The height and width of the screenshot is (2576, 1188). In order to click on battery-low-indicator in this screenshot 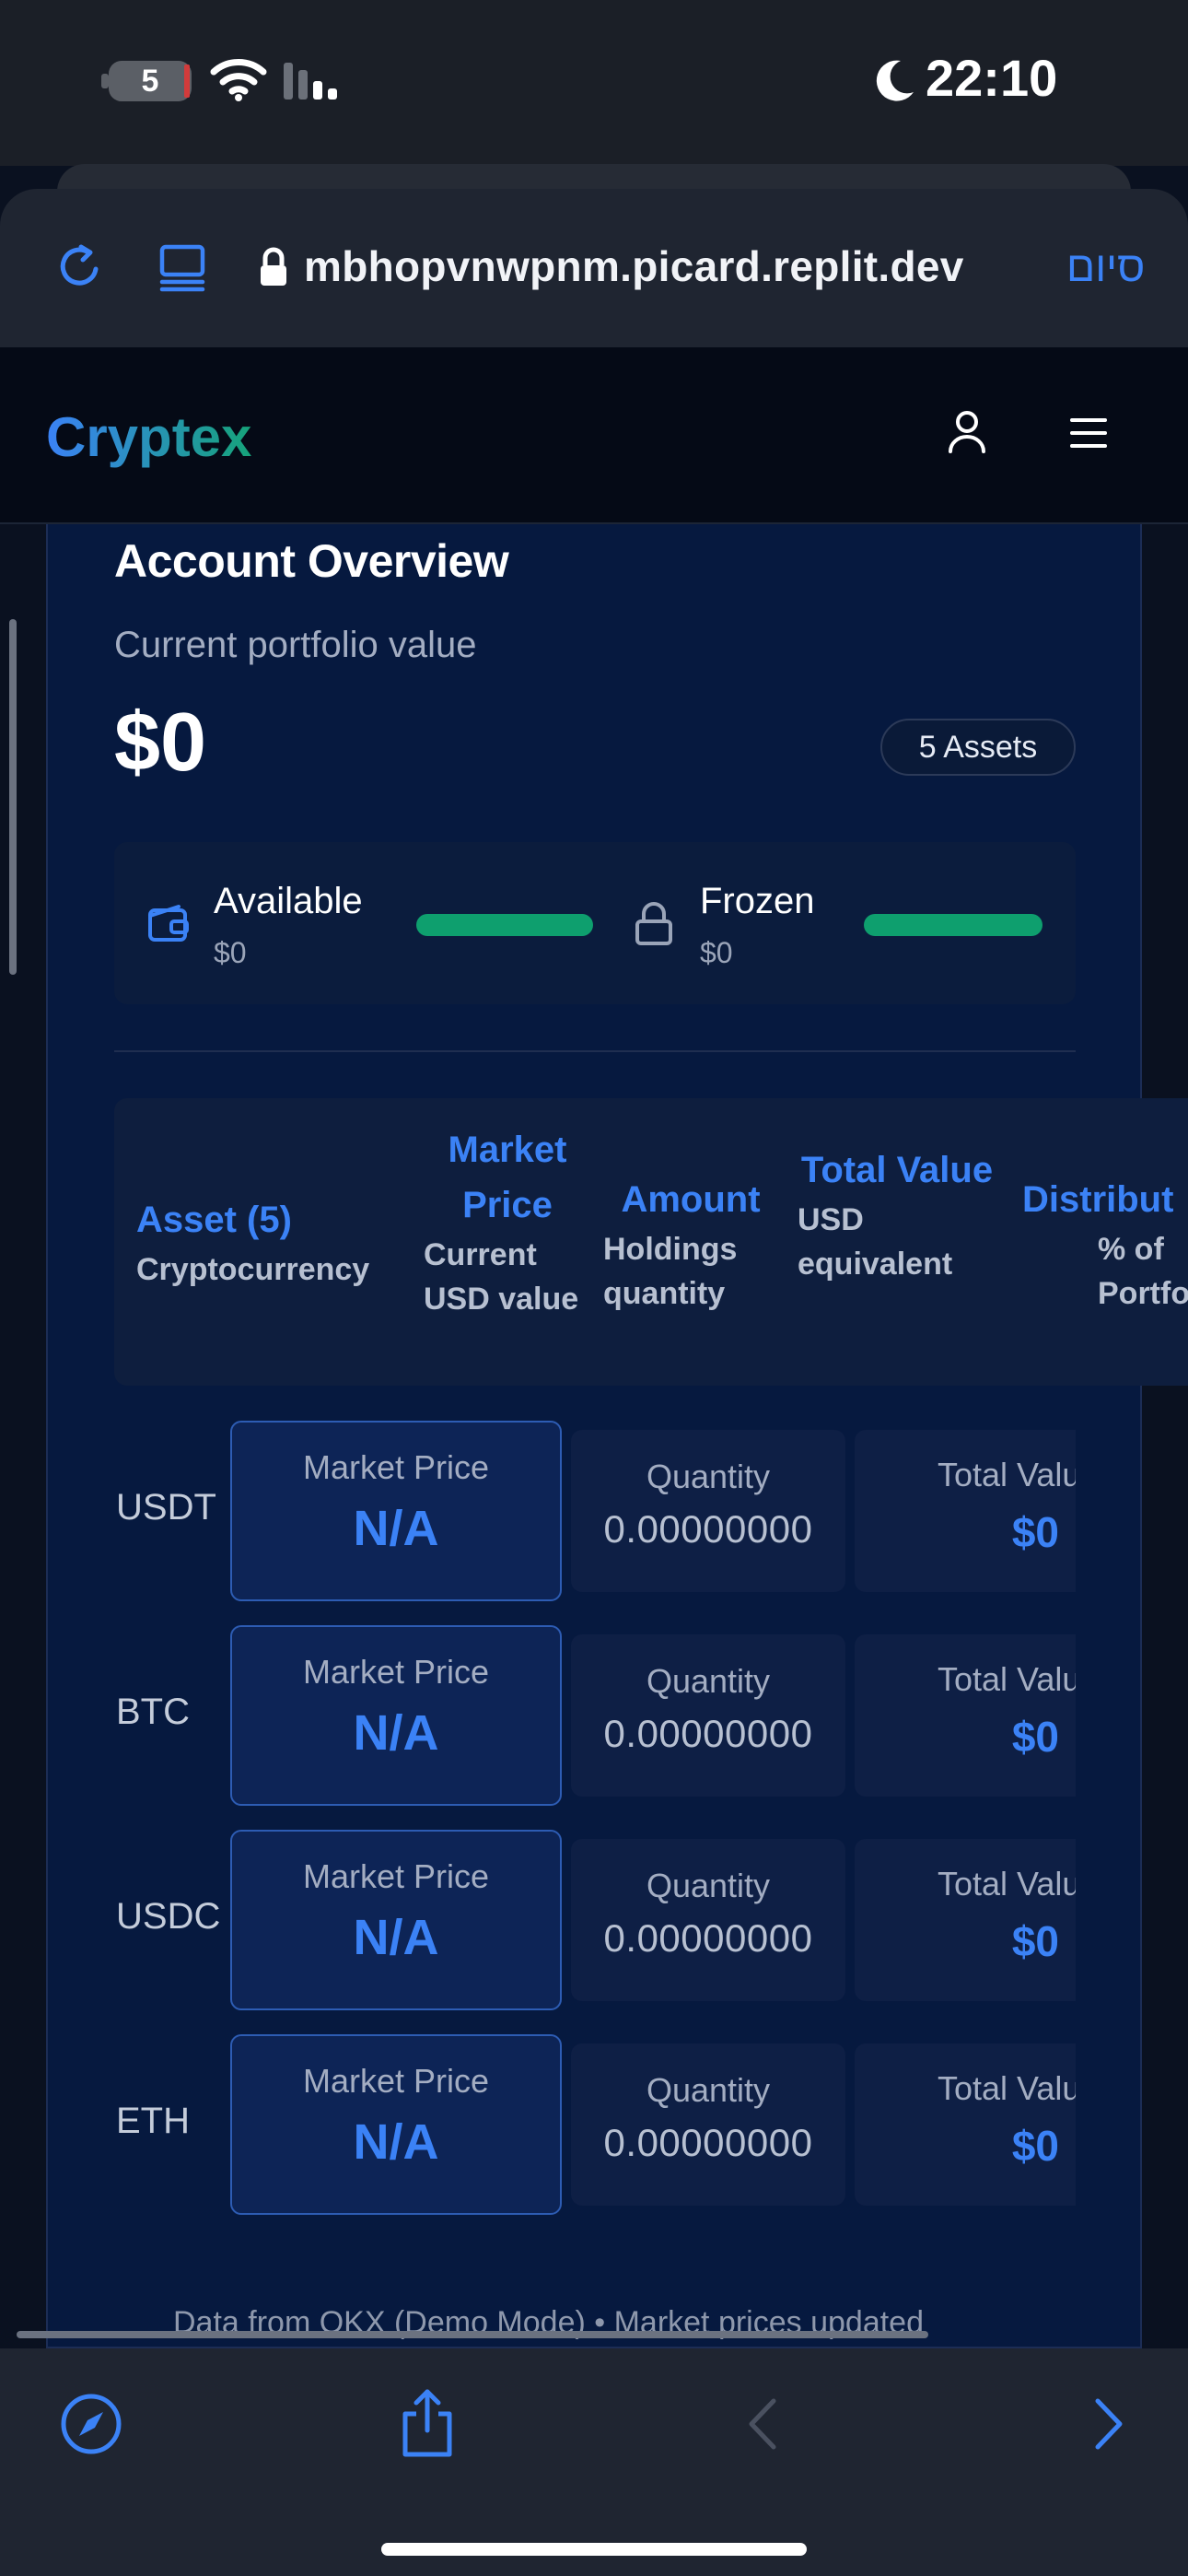, I will do `click(187, 81)`.